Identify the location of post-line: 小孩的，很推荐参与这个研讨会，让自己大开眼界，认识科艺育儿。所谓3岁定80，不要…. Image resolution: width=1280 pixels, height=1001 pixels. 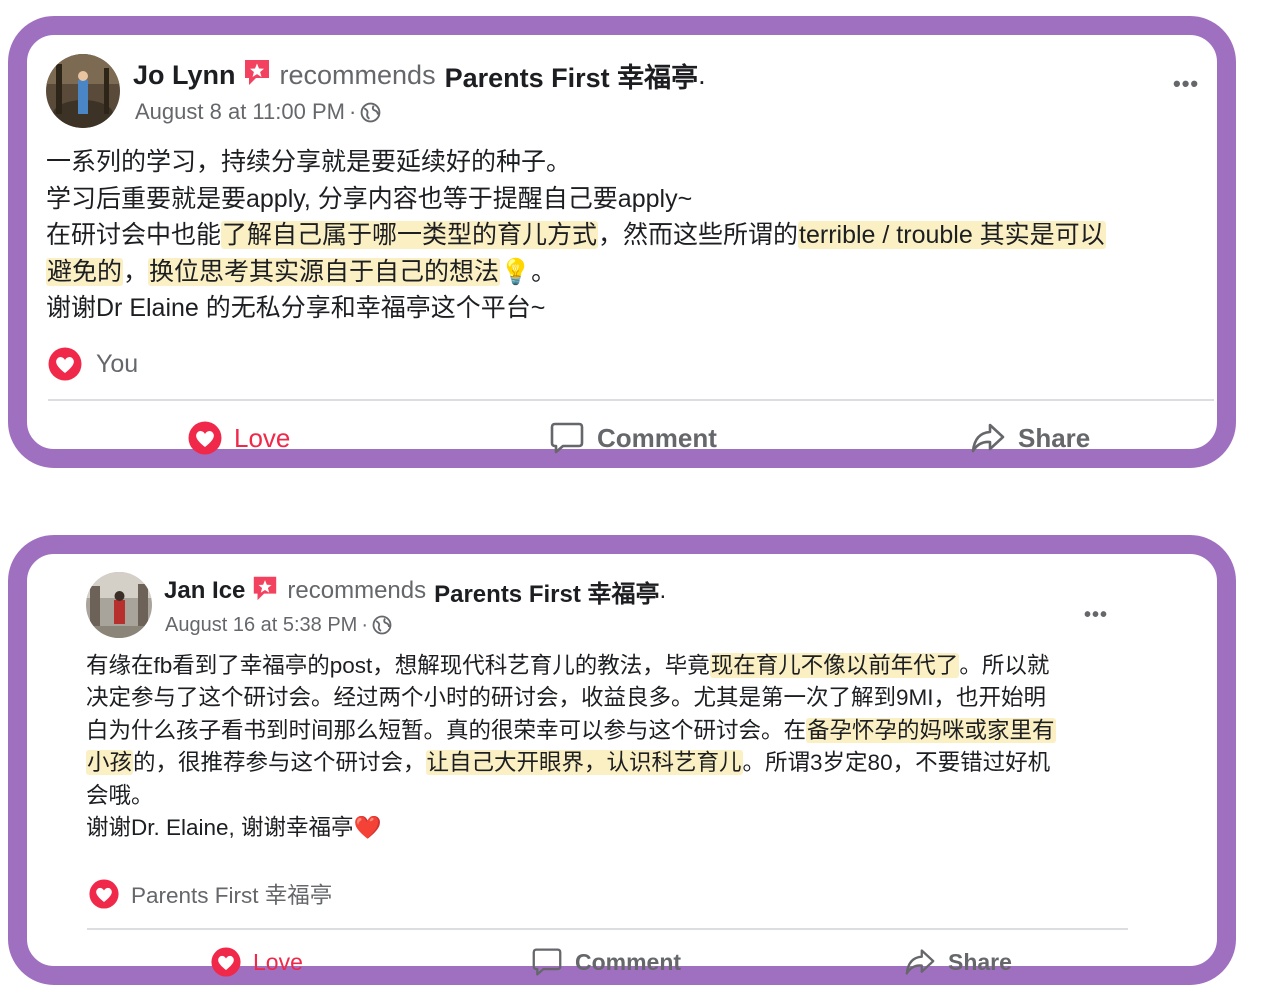
(626, 763).